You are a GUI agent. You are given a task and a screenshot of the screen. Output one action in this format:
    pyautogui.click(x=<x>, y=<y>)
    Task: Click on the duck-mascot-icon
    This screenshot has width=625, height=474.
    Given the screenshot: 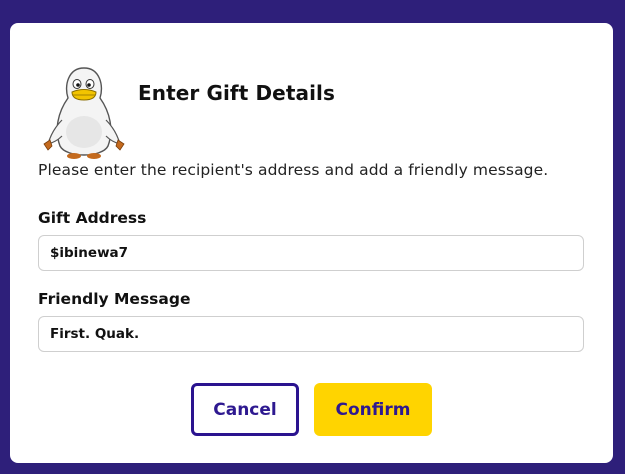 What is the action you would take?
    pyautogui.click(x=84, y=113)
    